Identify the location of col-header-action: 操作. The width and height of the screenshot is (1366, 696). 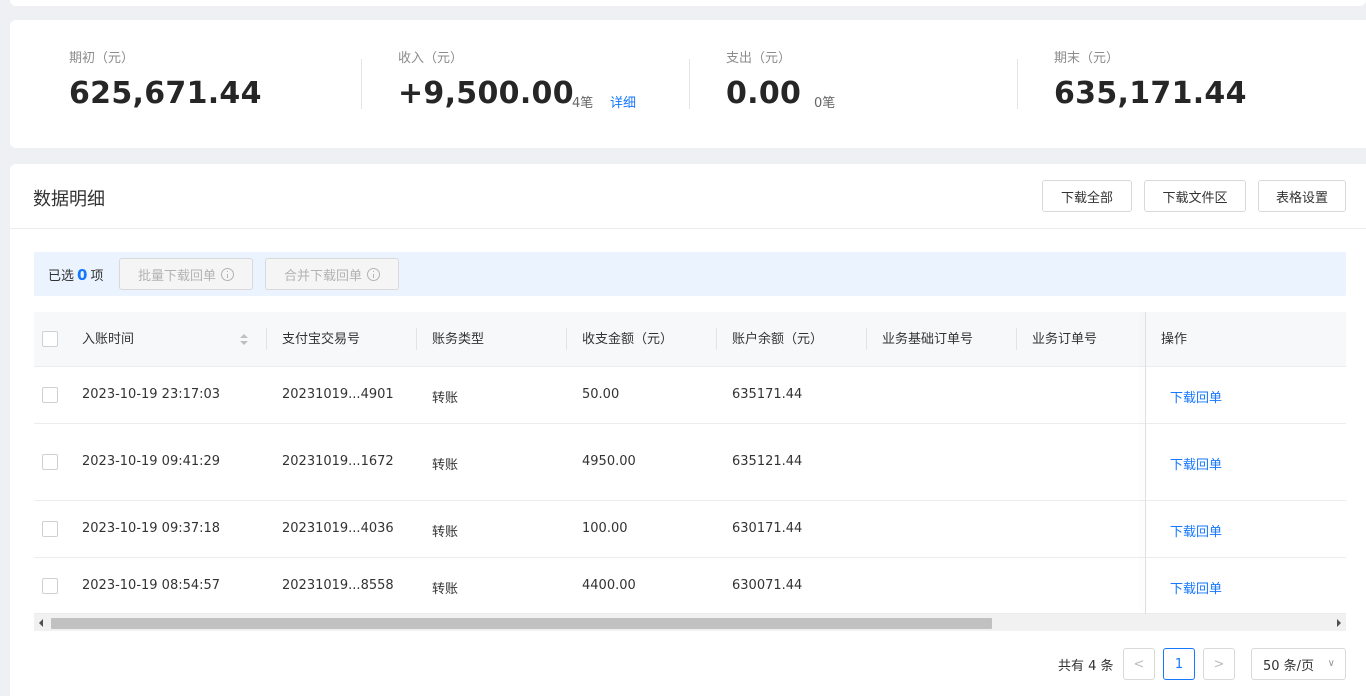
(1174, 339).